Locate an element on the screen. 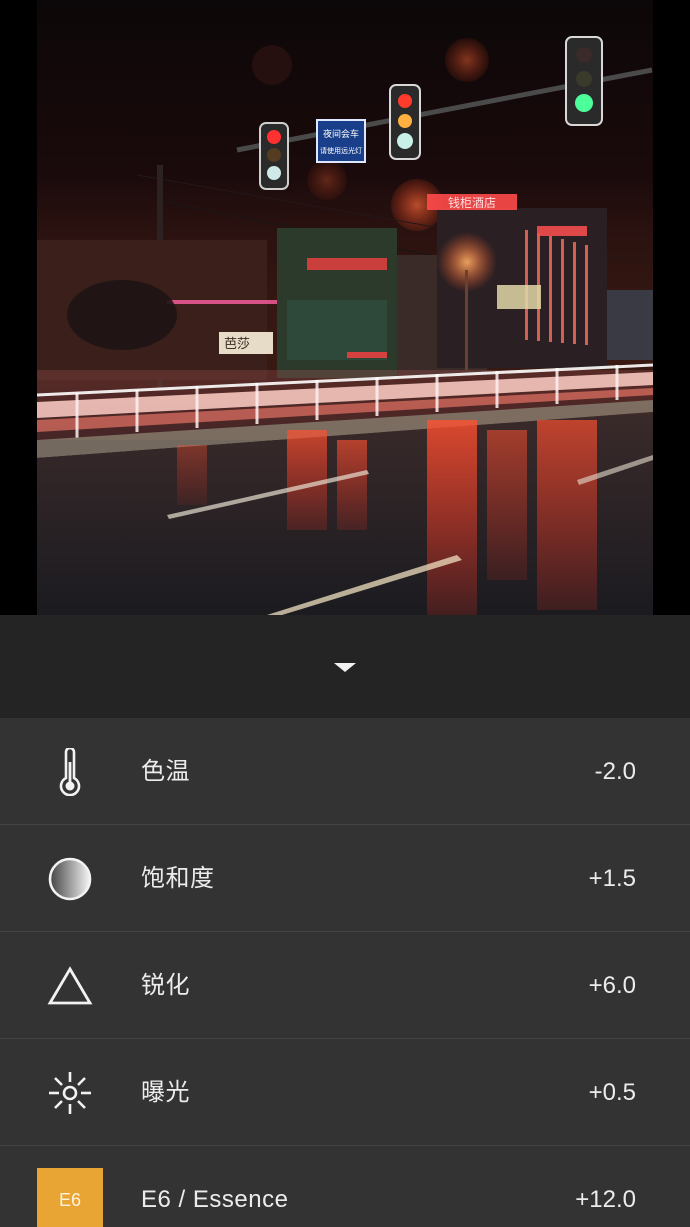 This screenshot has width=690, height=1227. adjustment-row-temperature: 色温 -2.0 is located at coordinates (345, 771).